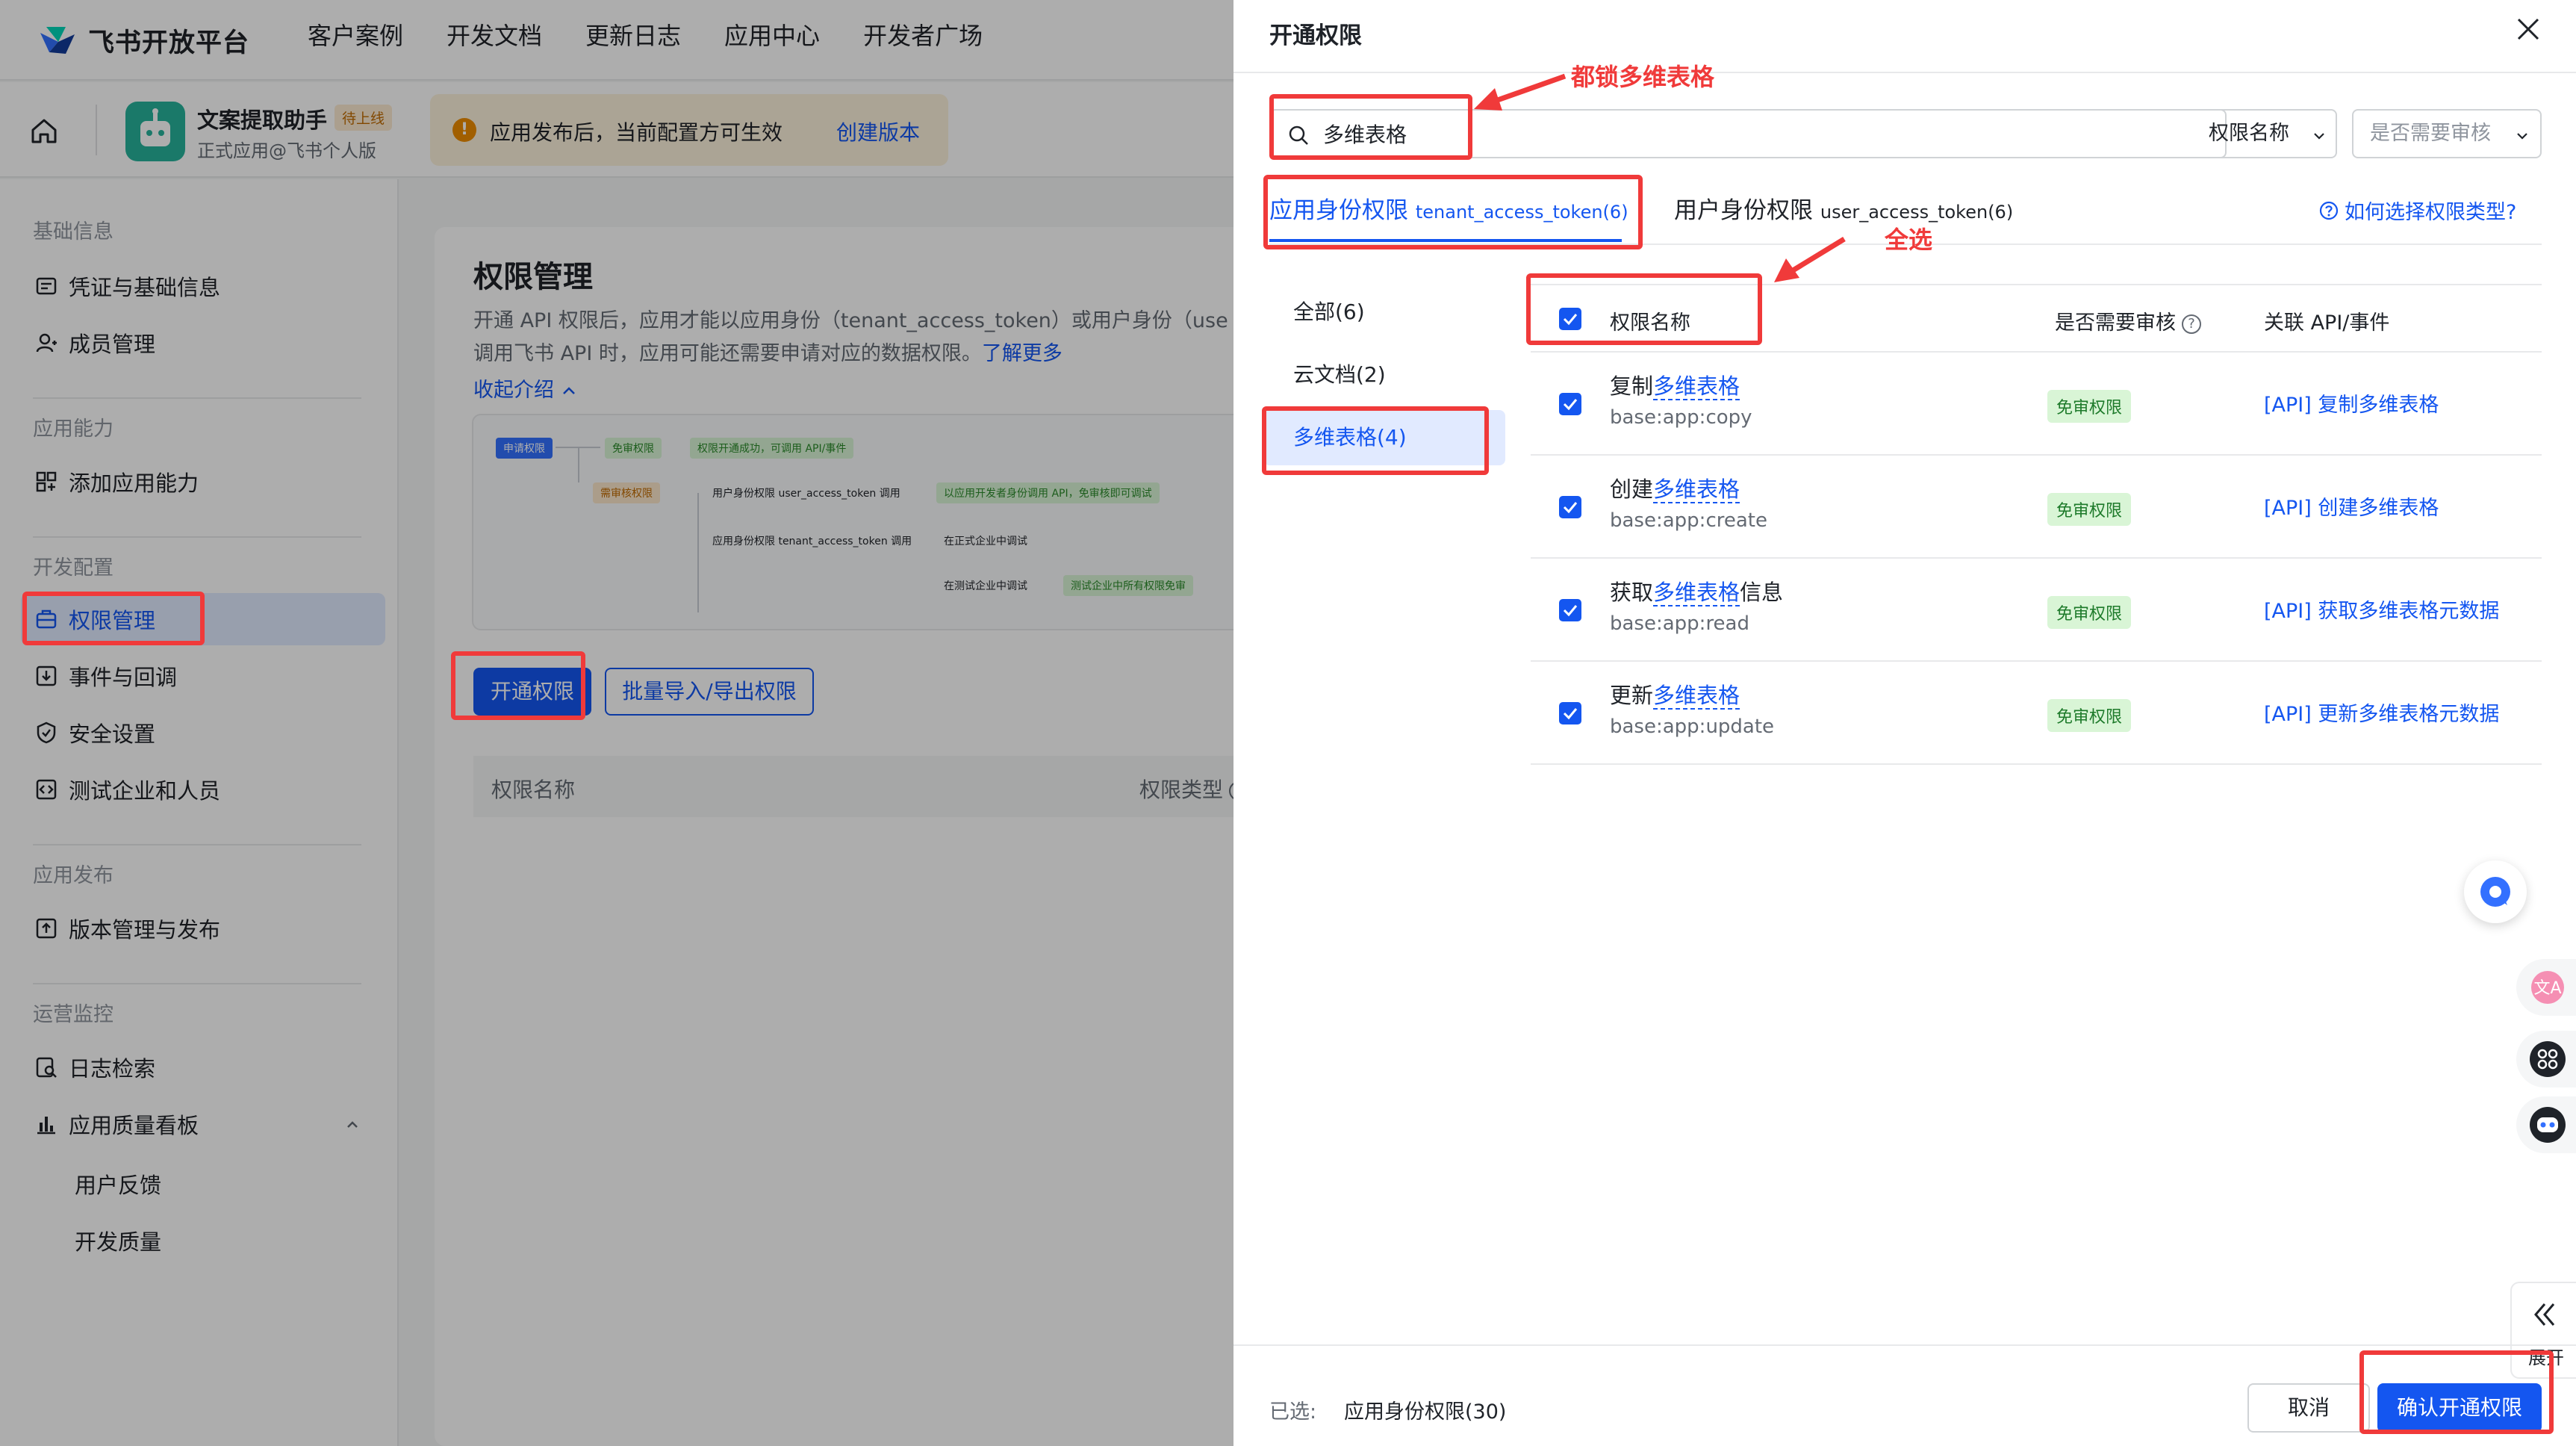 This screenshot has height=1446, width=2576. I want to click on cancel-button: 取消, so click(2308, 1408).